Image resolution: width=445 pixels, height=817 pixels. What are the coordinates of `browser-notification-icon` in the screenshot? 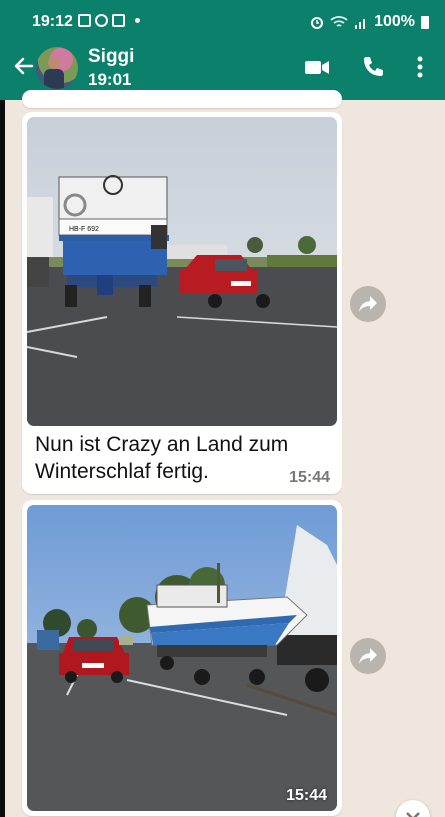 It's located at (101, 20).